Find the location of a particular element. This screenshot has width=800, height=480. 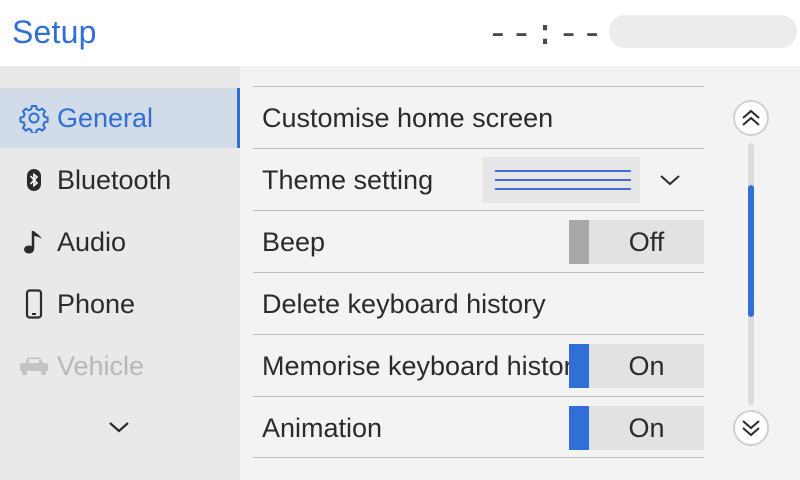

clock: --:-- is located at coordinates (546, 34).